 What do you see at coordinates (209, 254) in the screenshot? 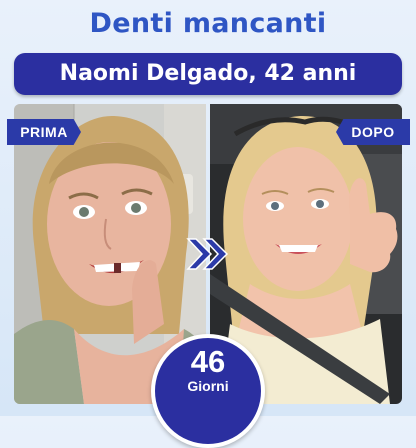
I see `double-chevron-right-icon` at bounding box center [209, 254].